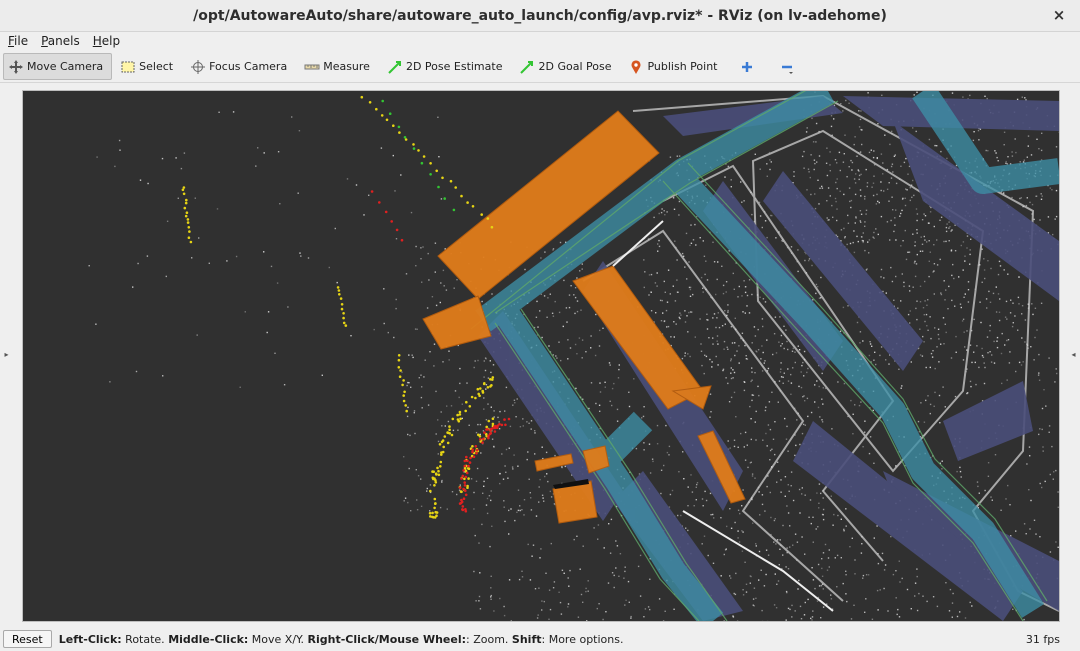  Describe the element at coordinates (567, 66) in the screenshot. I see `goal-pose-button: 2D Goal Pose` at that location.